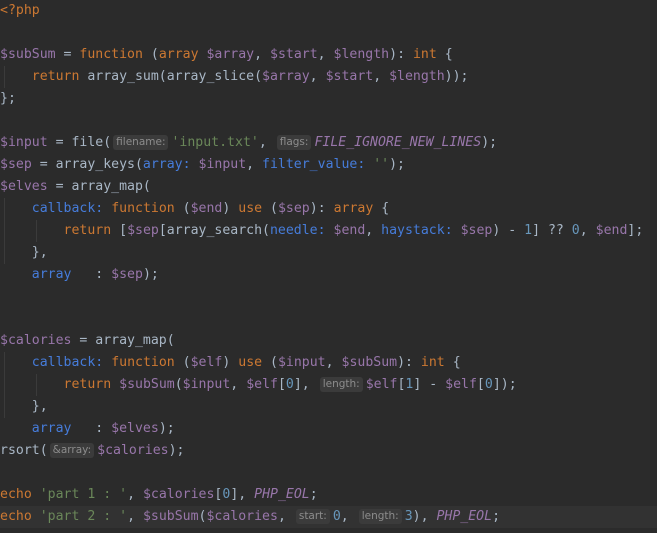  What do you see at coordinates (341, 384) in the screenshot?
I see `parameter-hint: length:` at bounding box center [341, 384].